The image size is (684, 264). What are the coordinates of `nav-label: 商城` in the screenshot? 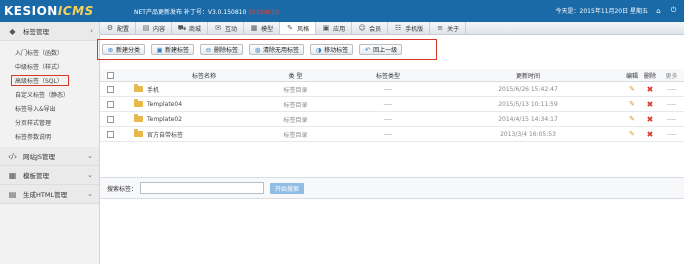 It's located at (195, 29).